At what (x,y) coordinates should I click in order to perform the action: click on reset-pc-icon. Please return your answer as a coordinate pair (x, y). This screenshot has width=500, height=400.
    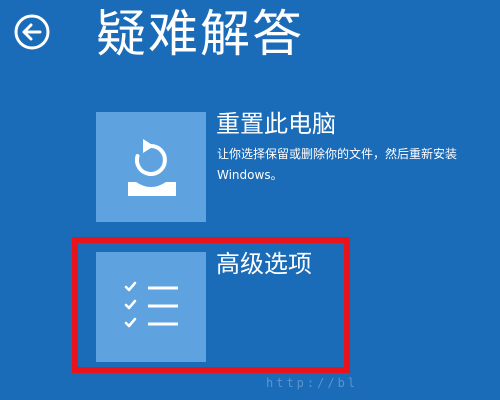
    Looking at the image, I should click on (152, 167).